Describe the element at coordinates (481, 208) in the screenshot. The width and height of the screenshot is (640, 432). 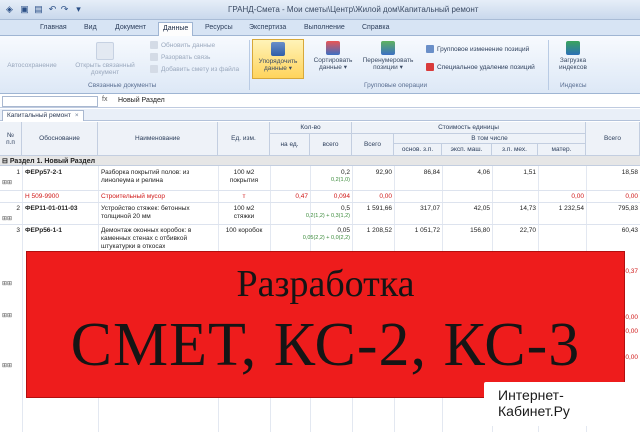
I see `row-machines: 42,05` at that location.